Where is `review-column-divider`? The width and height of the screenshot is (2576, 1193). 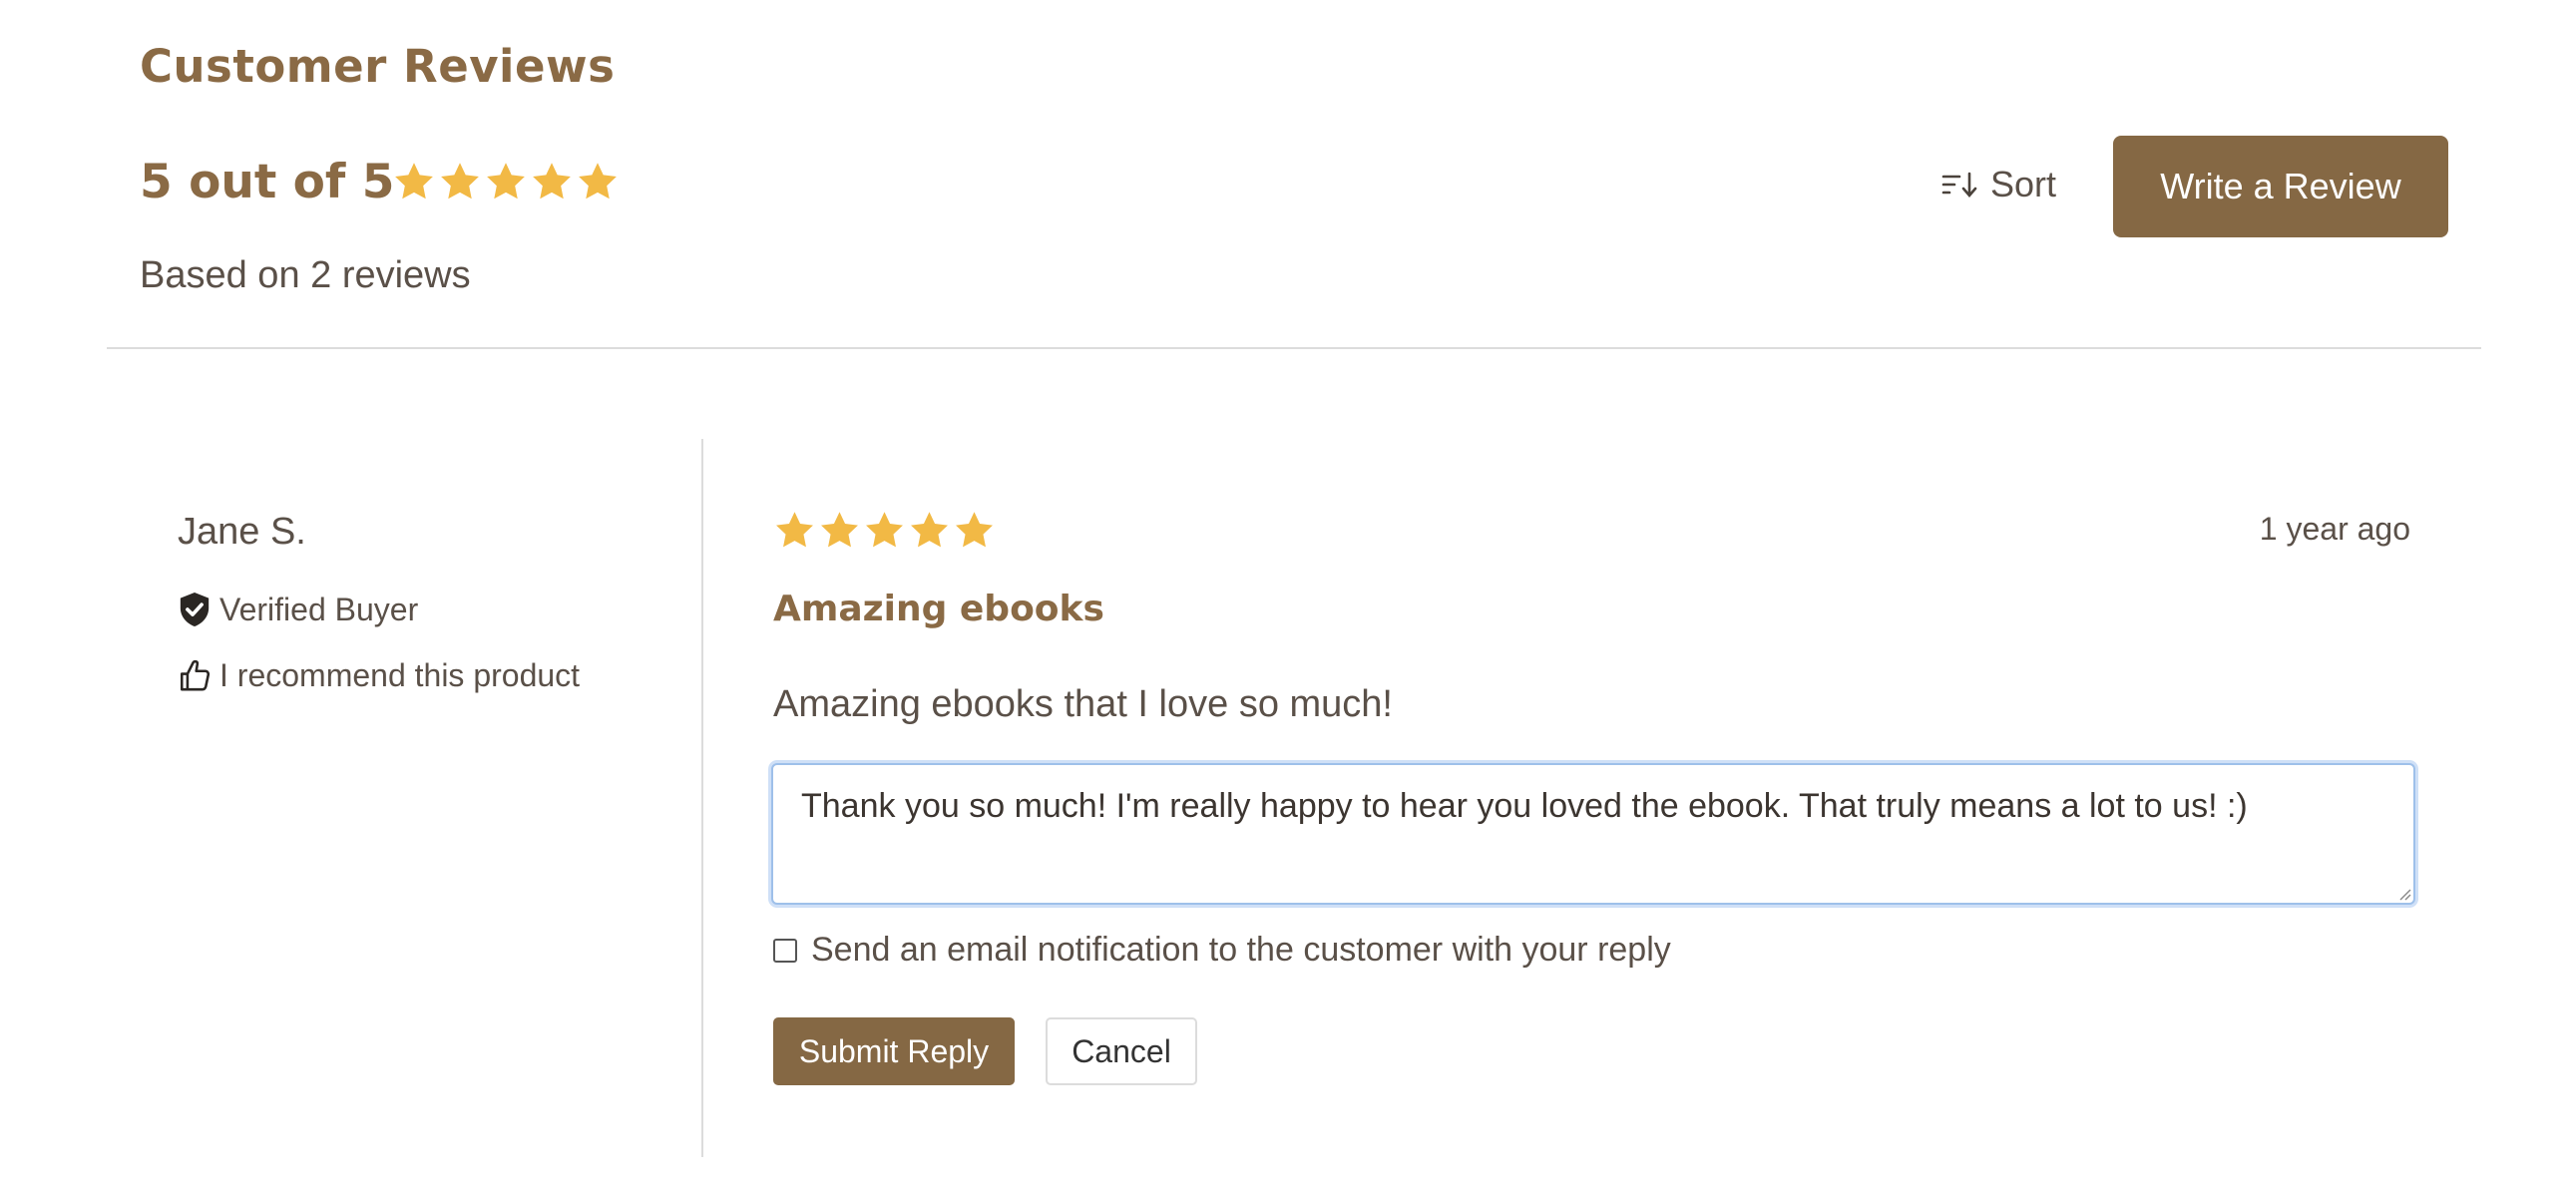 review-column-divider is located at coordinates (702, 798).